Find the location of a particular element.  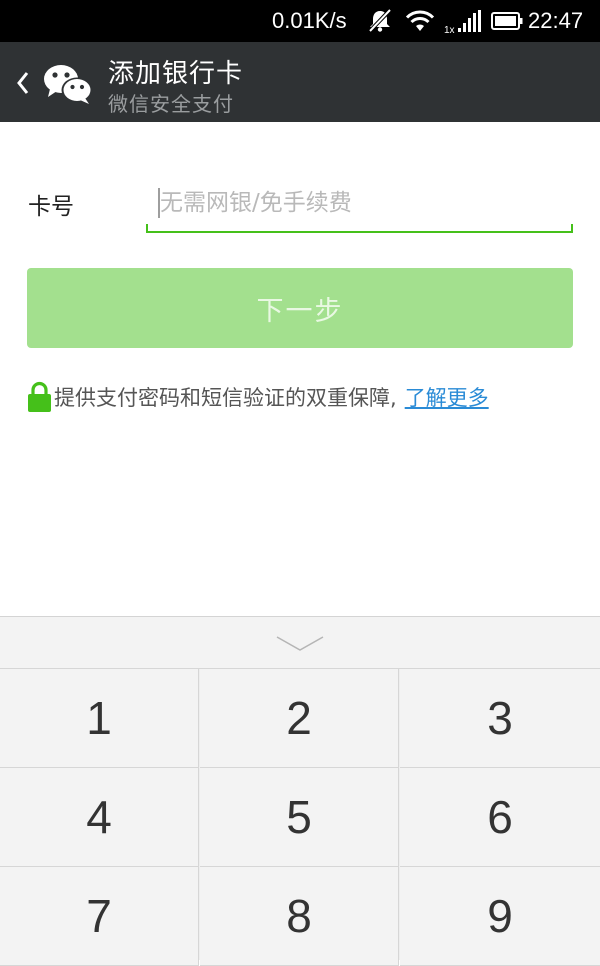

lock-icon is located at coordinates (39, 396).